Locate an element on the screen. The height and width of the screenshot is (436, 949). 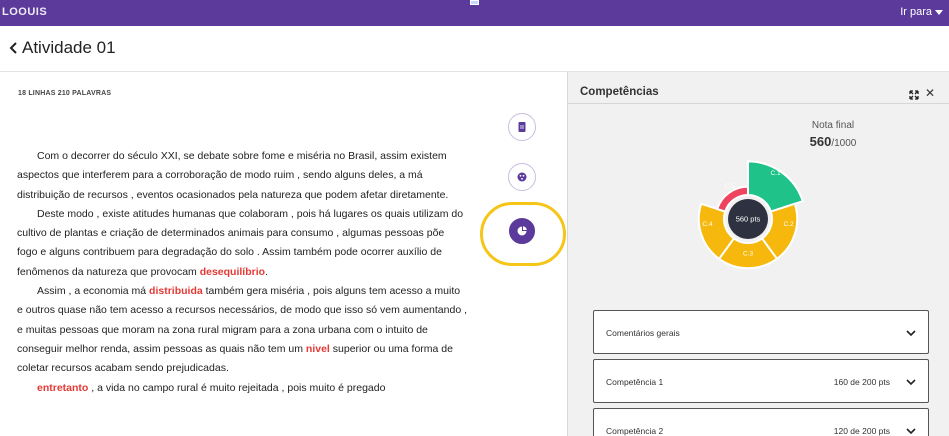
card-label: Comentários gerais is located at coordinates (643, 333).